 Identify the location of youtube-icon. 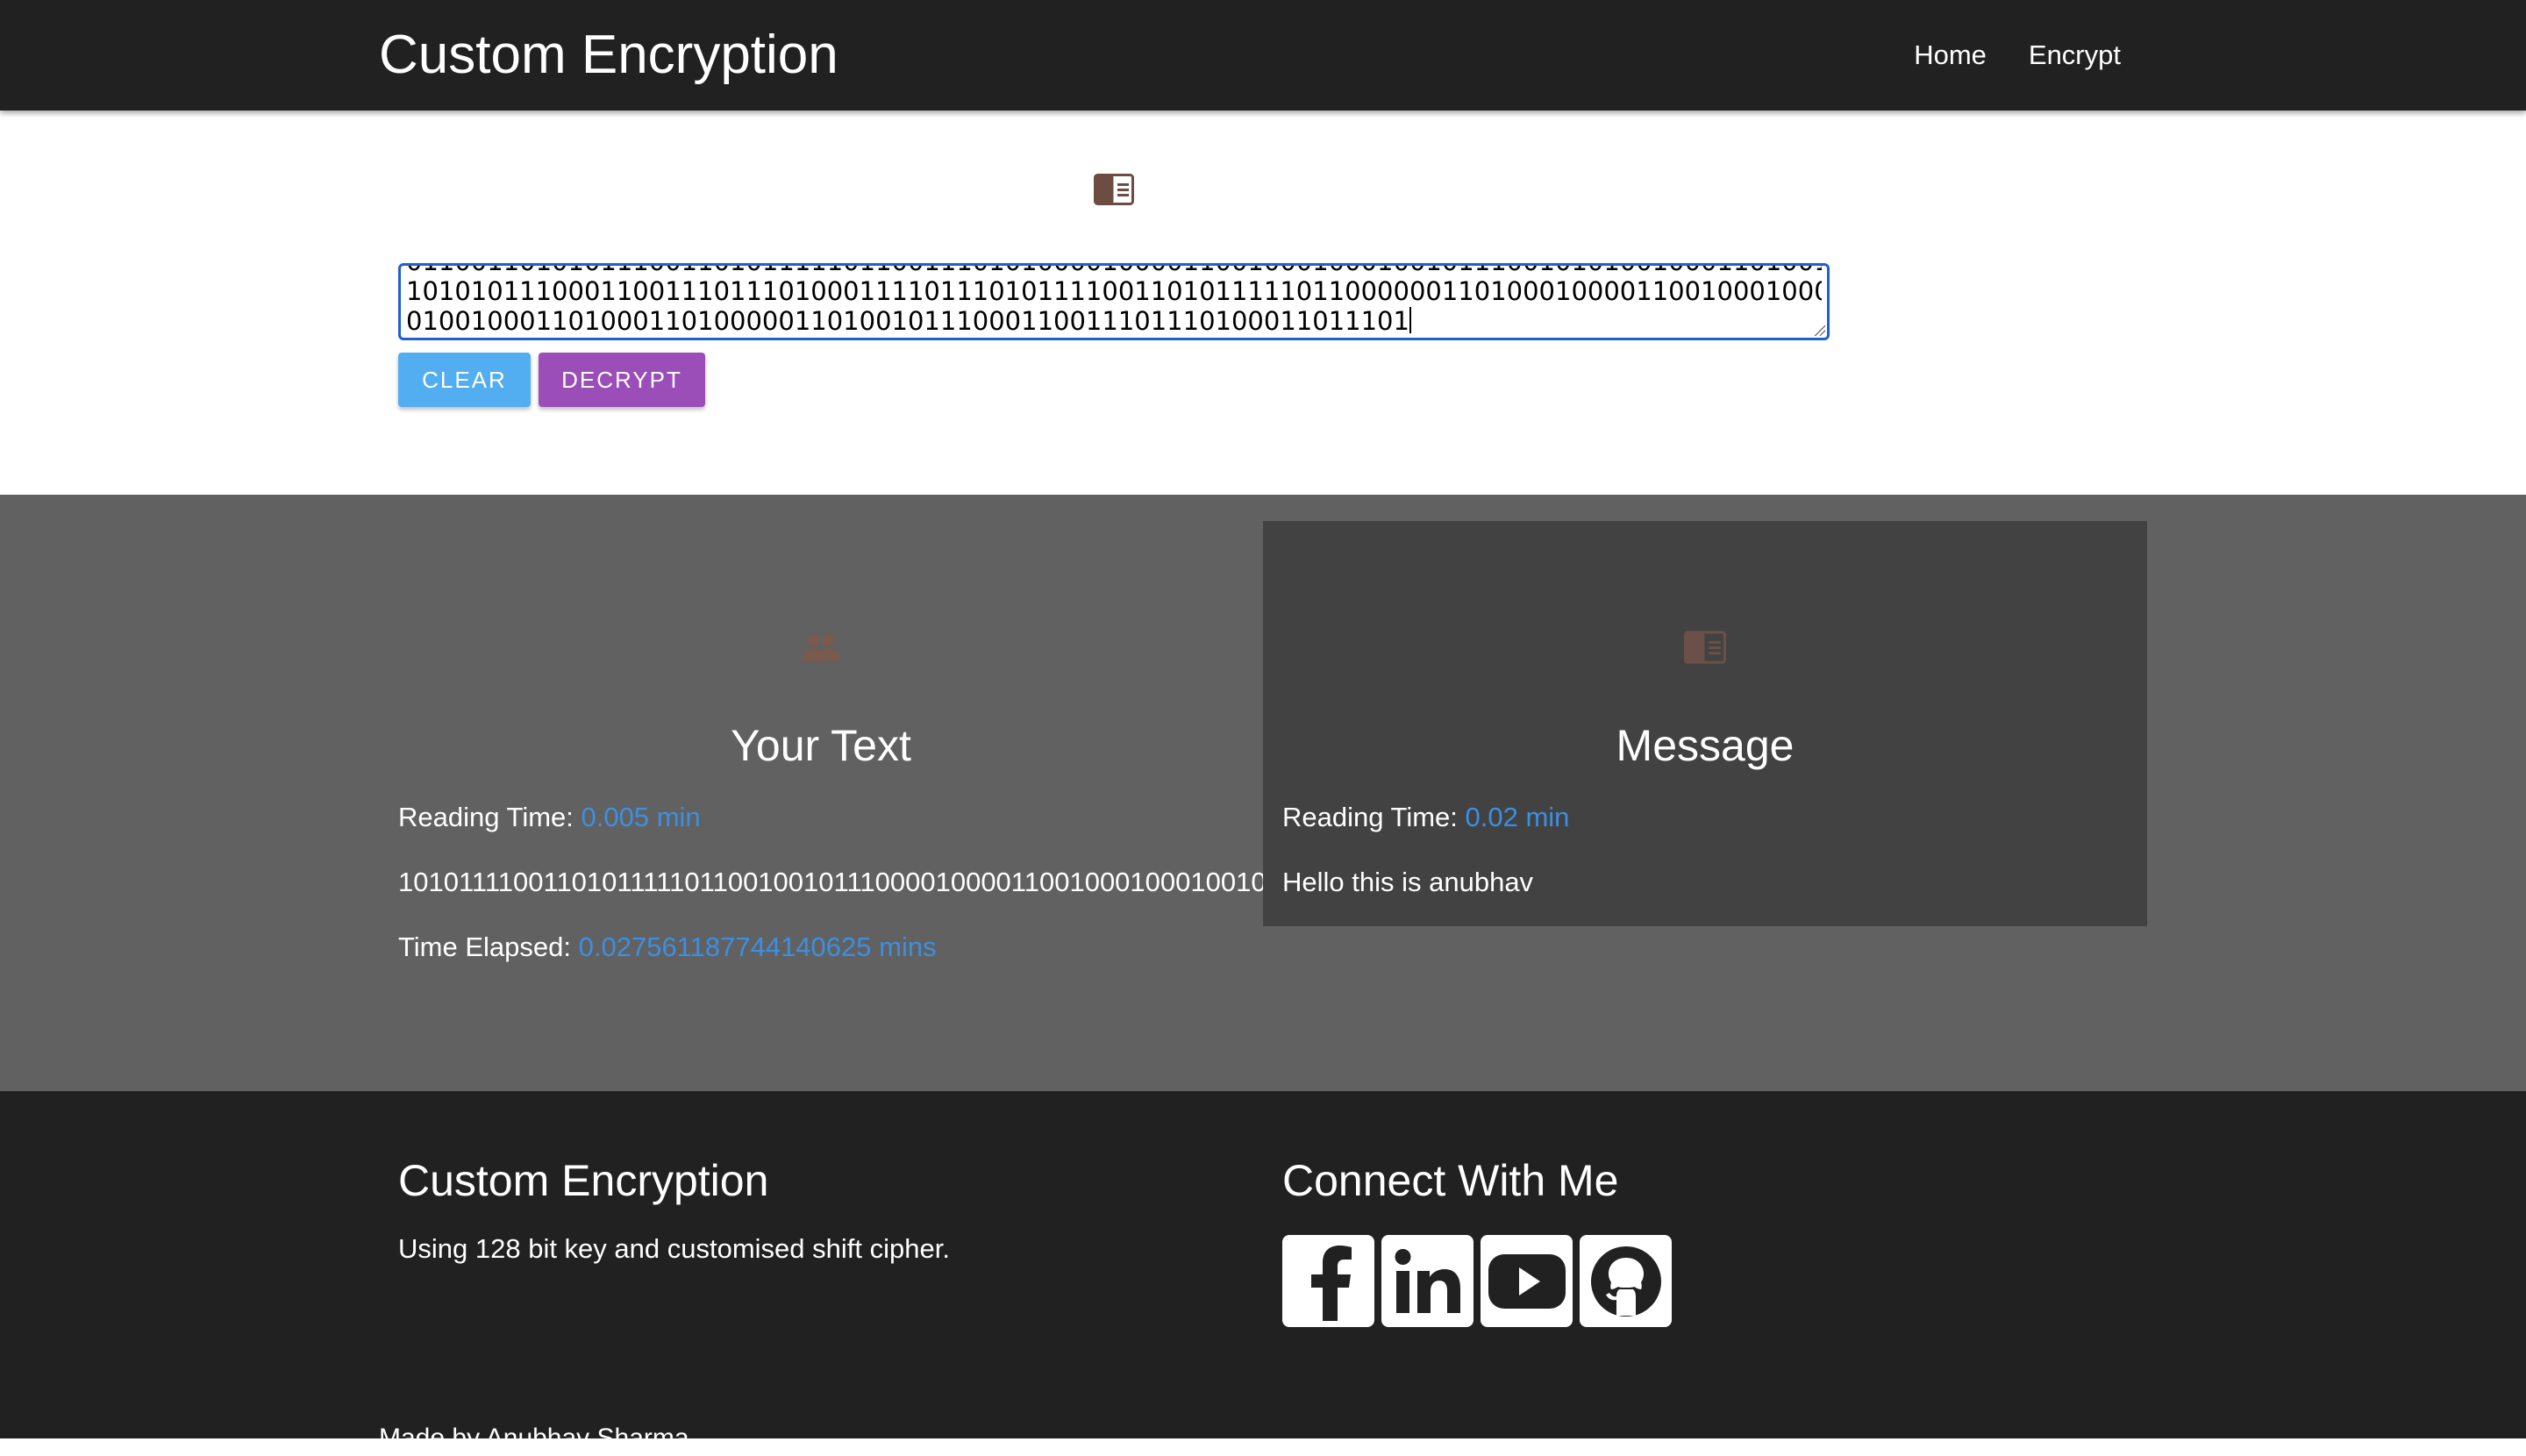
(1527, 1281).